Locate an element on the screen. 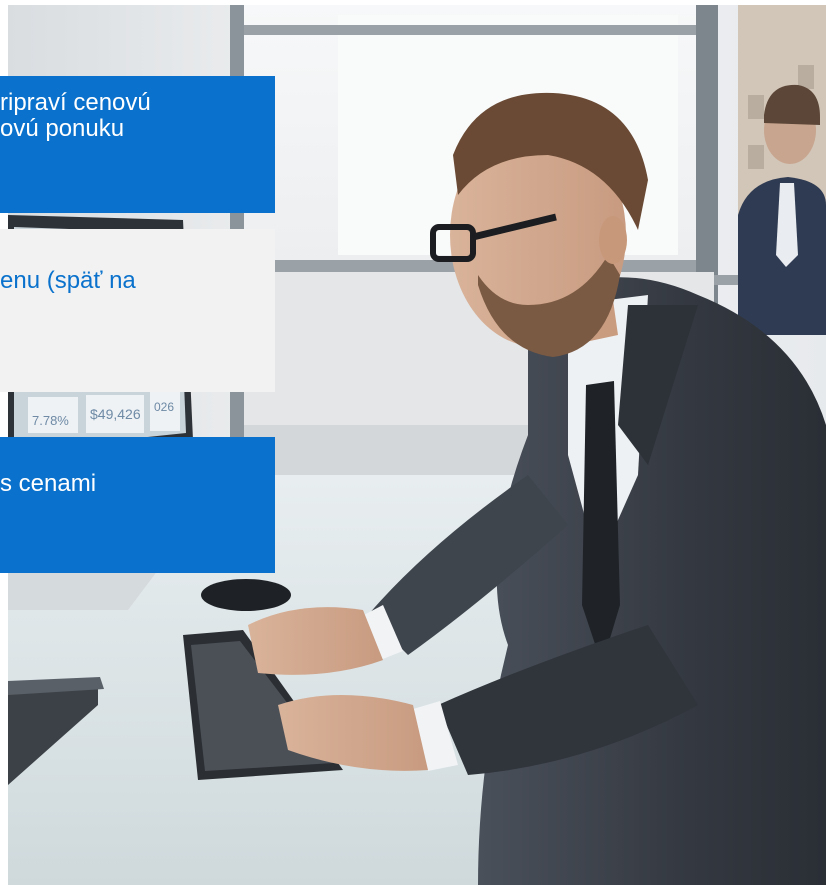  monitor-readout-2: $49,426 is located at coordinates (115, 414).